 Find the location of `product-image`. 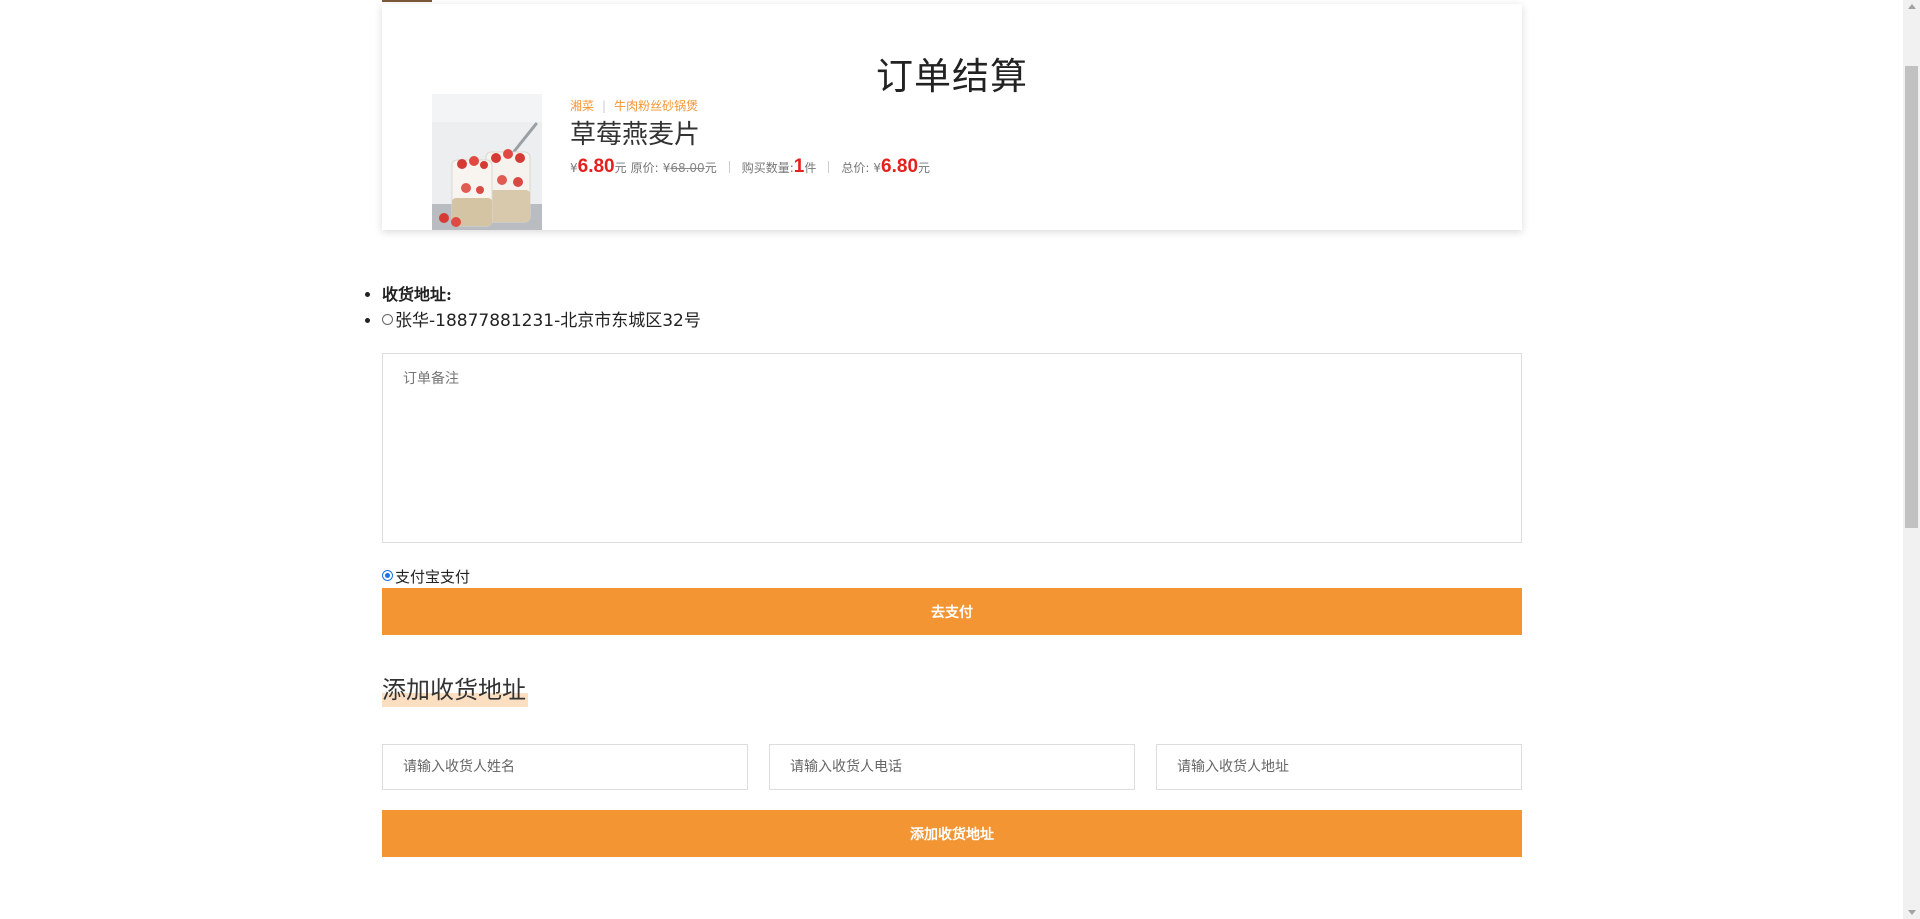

product-image is located at coordinates (487, 162).